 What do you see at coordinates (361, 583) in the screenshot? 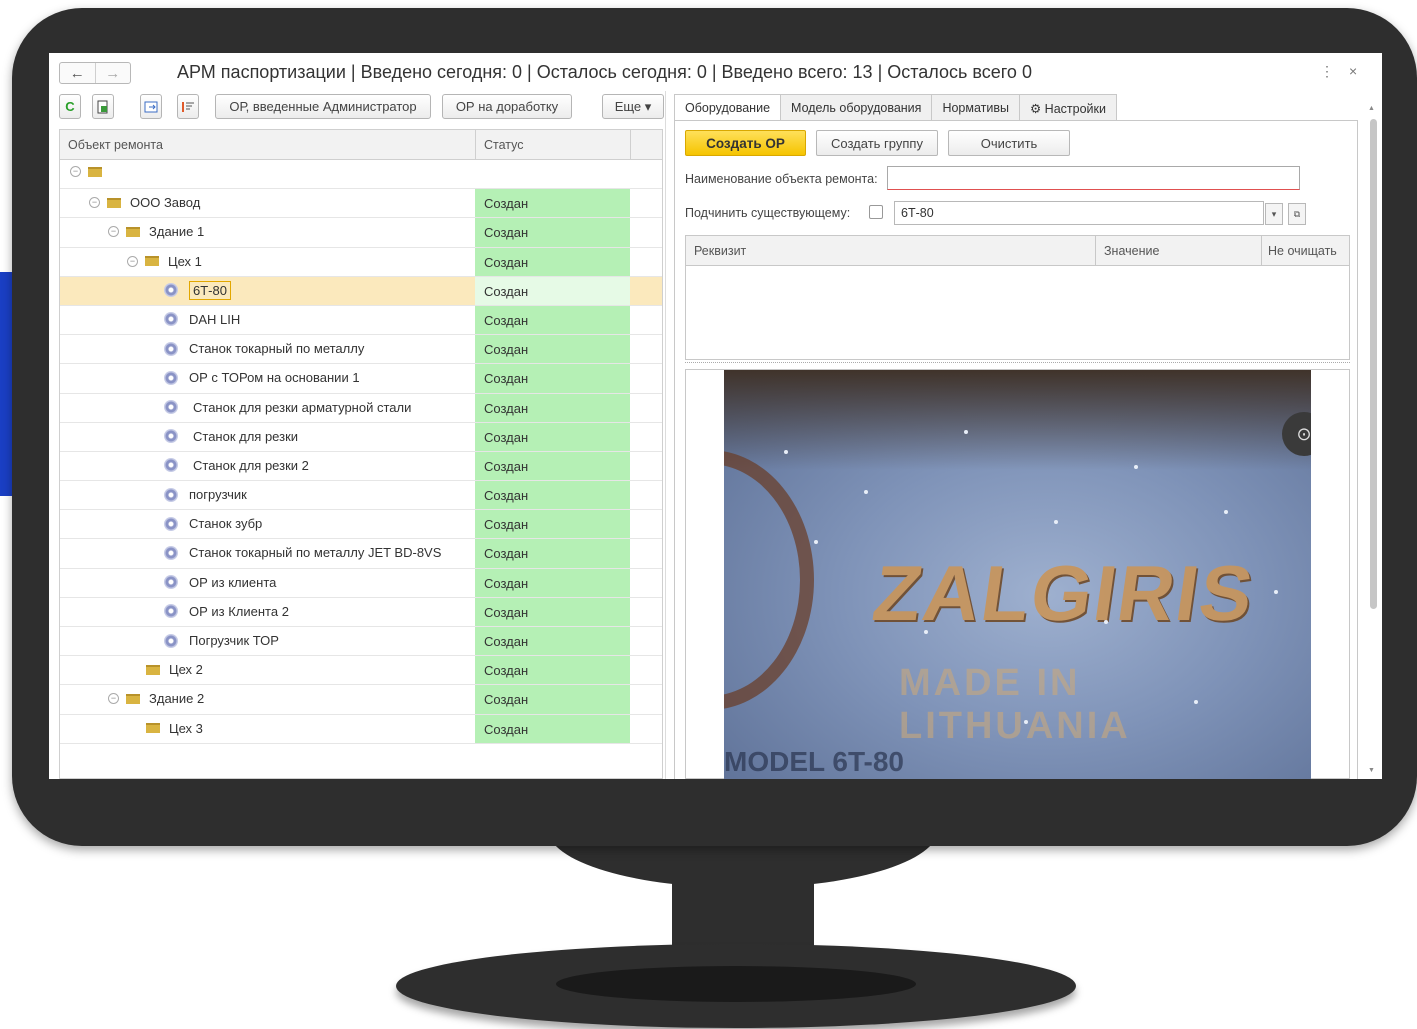
I see `table-row: ОР из клиента Создан` at bounding box center [361, 583].